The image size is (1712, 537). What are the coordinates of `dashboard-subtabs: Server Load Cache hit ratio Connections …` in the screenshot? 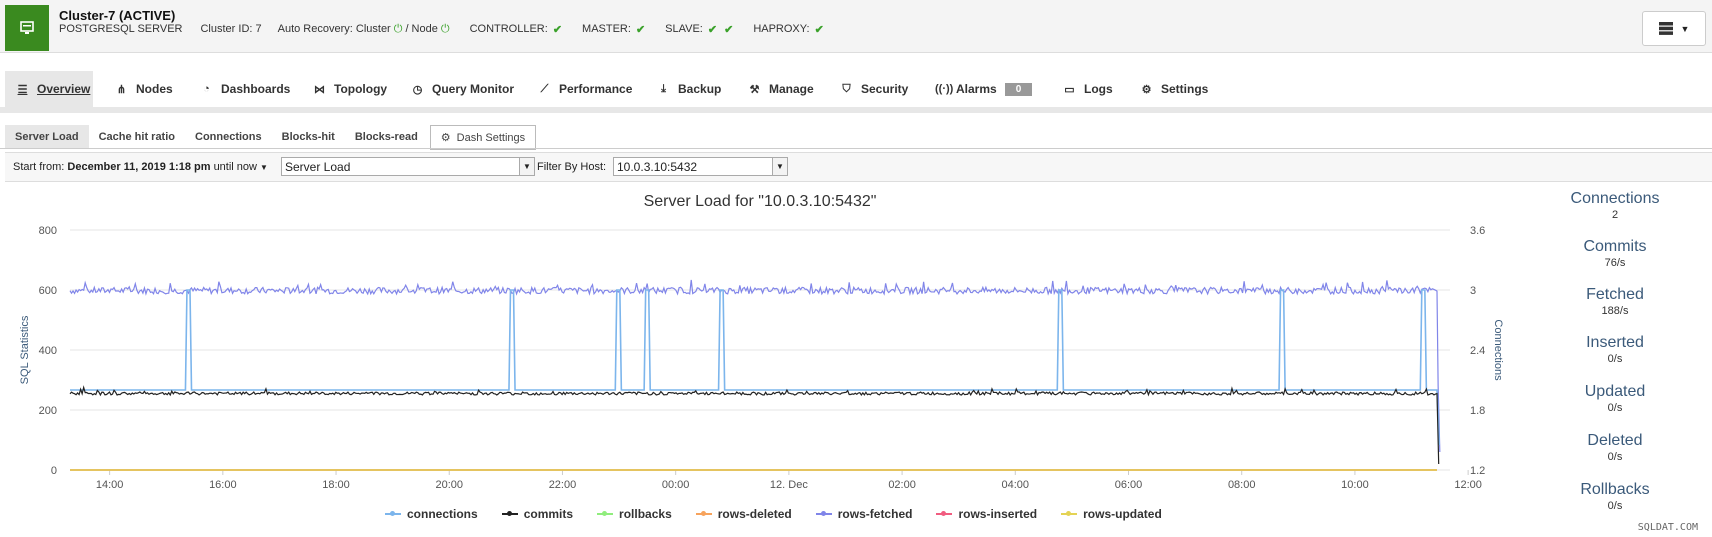 It's located at (271, 137).